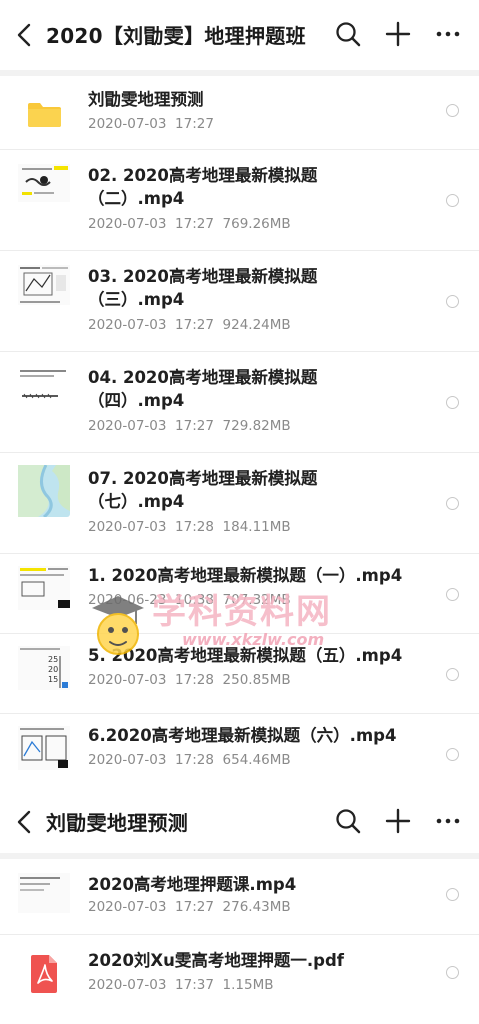  I want to click on page-title: 刘勖雯地理预测, so click(117, 823).